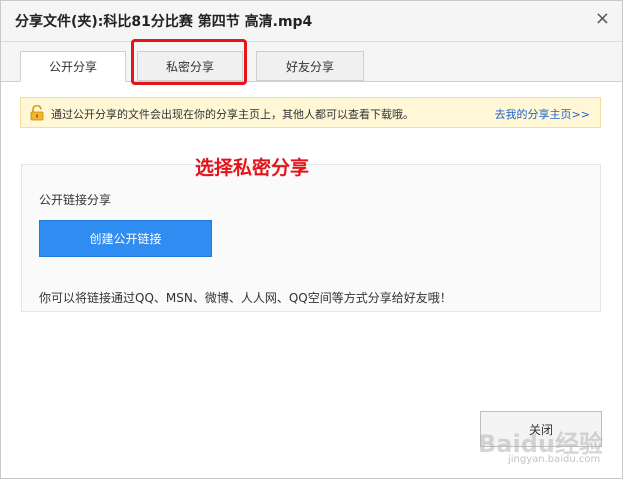 The width and height of the screenshot is (623, 479). What do you see at coordinates (541, 429) in the screenshot?
I see `close-button: 关闭` at bounding box center [541, 429].